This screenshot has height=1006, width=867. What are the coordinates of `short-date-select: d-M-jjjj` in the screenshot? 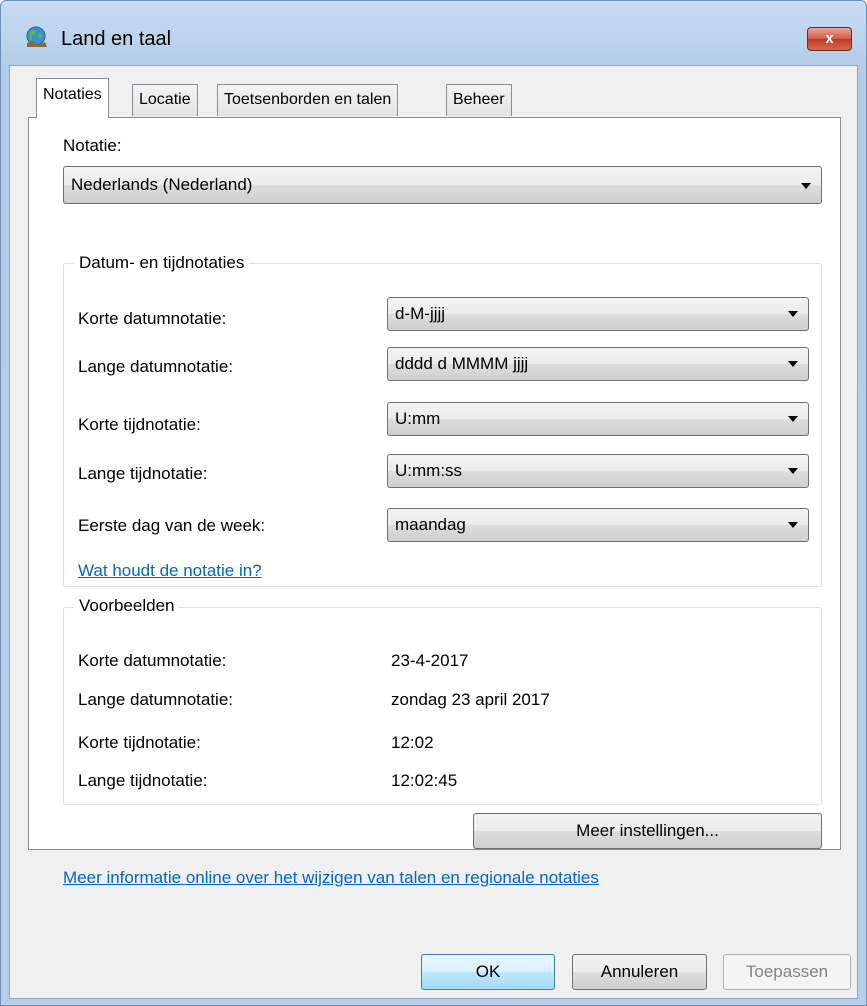 It's located at (598, 314).